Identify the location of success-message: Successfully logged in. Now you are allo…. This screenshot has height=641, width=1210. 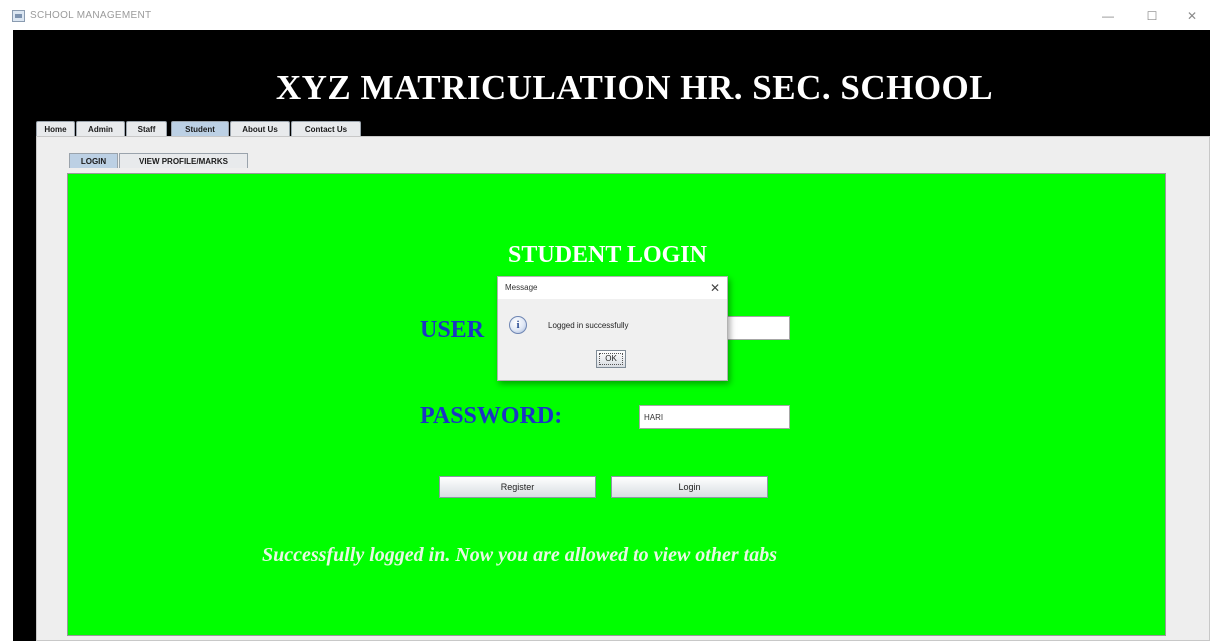
(519, 555).